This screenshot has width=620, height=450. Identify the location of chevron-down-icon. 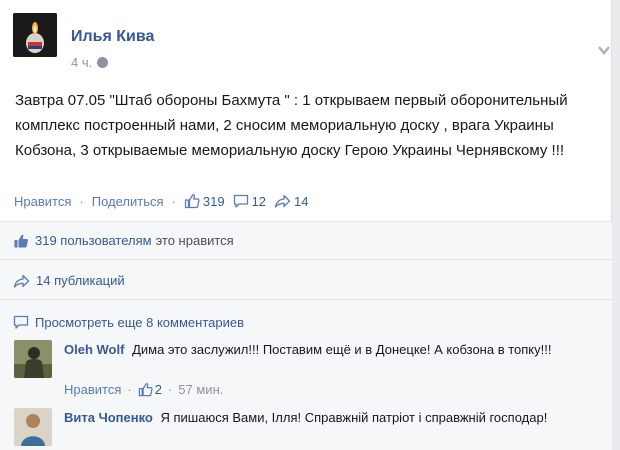
(604, 50).